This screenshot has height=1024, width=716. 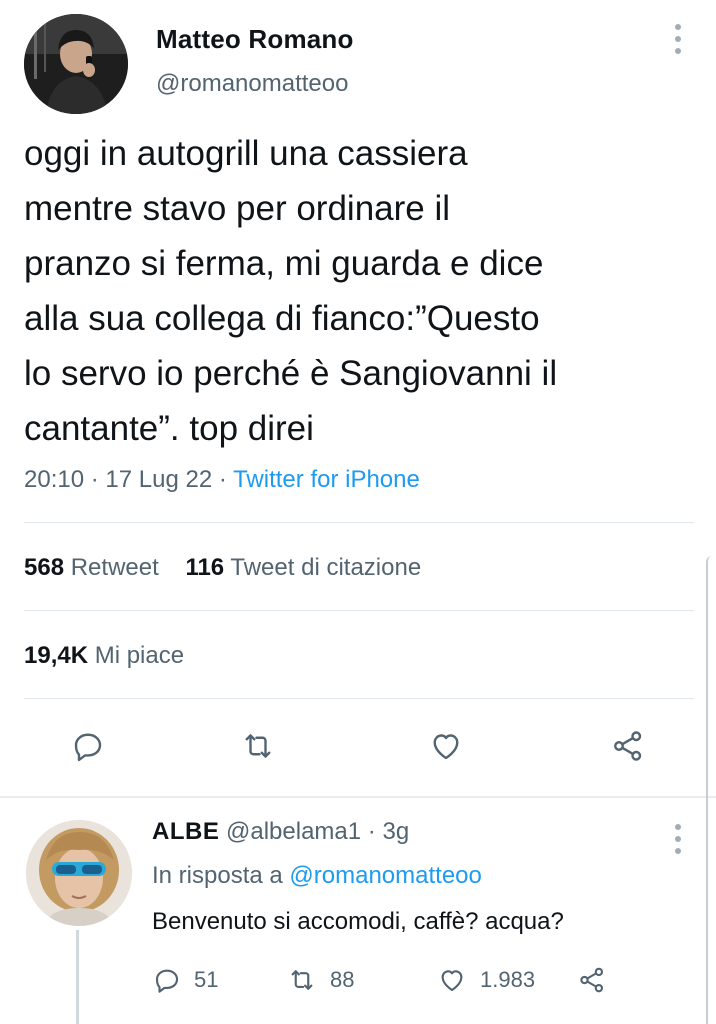 What do you see at coordinates (91, 567) in the screenshot?
I see `retweets-stat: 568 Retweet` at bounding box center [91, 567].